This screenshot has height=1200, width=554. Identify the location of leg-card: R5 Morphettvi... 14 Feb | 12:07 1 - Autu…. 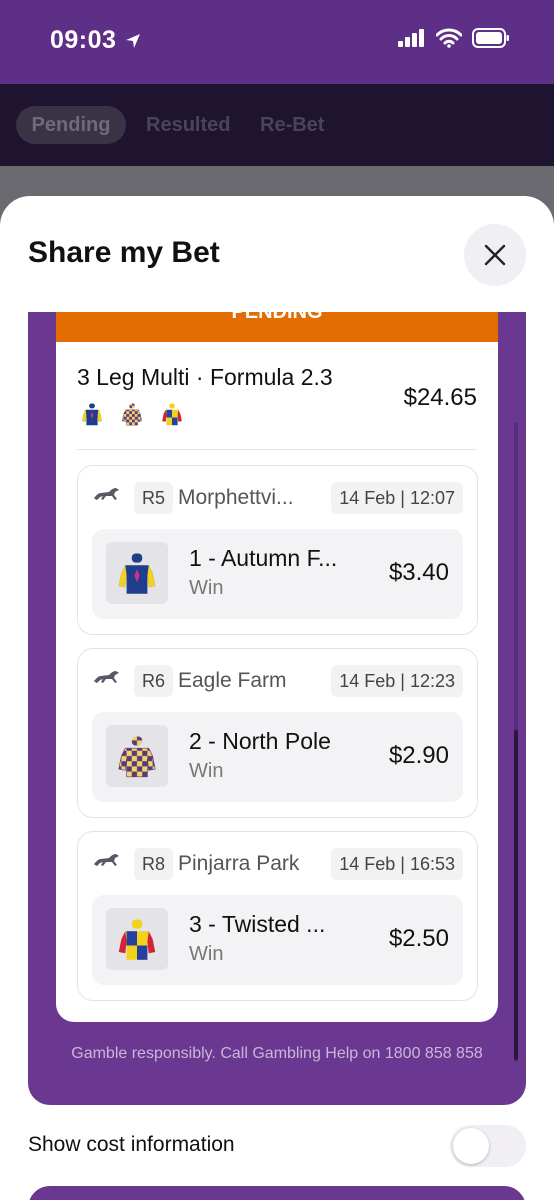
(277, 550).